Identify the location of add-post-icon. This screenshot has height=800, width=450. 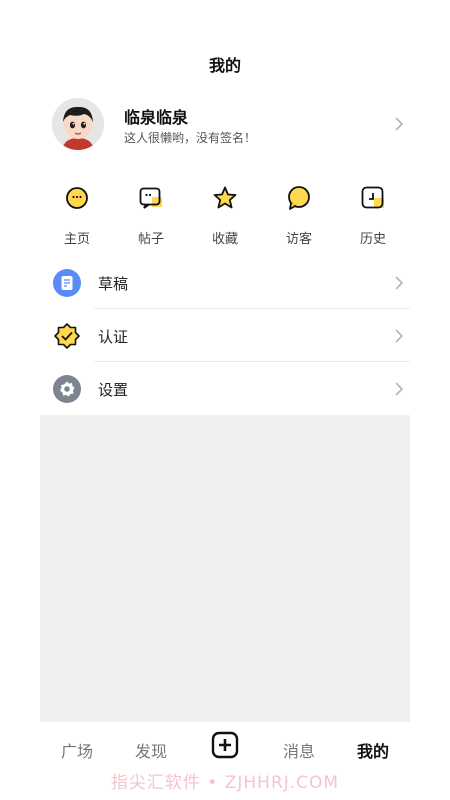
(225, 745).